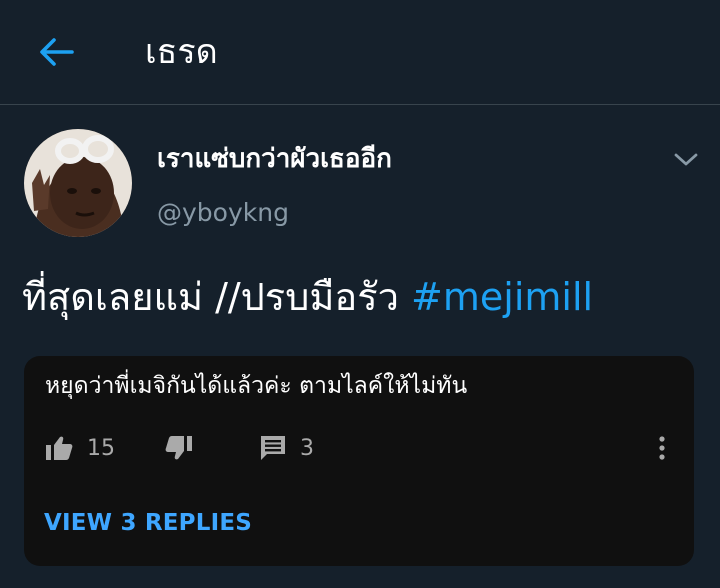 This screenshot has height=588, width=720. I want to click on user-handle: @yboykng, so click(223, 213).